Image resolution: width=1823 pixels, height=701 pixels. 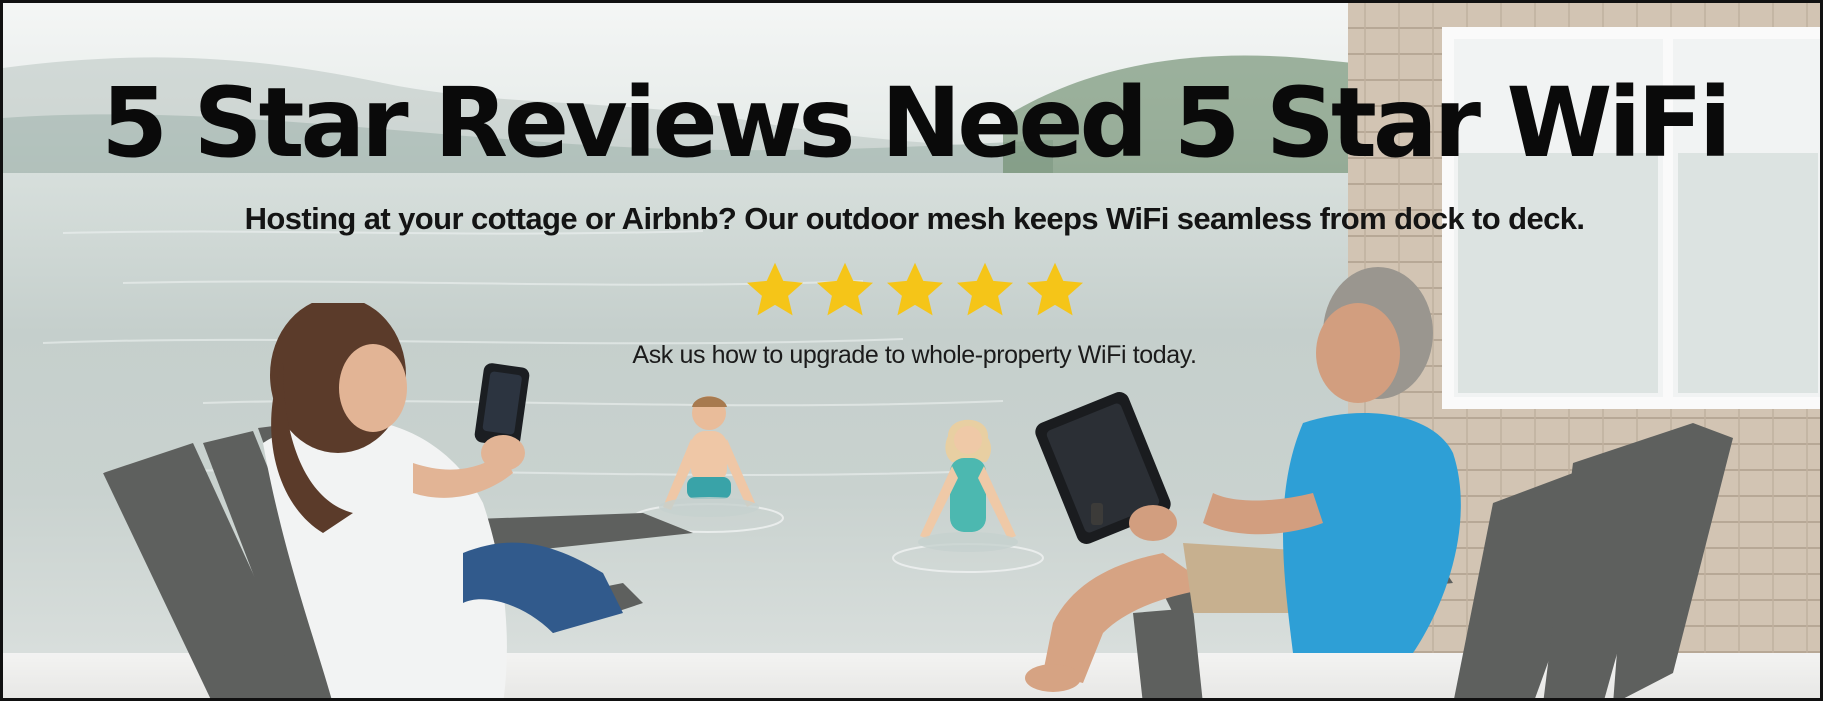 I want to click on headline: 5 Star Reviews Need 5 Star WiFi, so click(x=916, y=123).